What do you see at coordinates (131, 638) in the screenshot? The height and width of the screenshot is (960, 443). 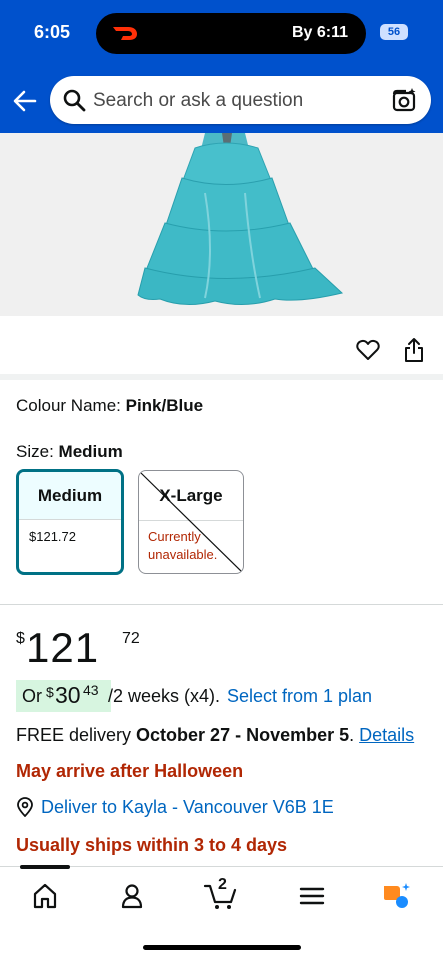 I see `price-fraction: 72` at bounding box center [131, 638].